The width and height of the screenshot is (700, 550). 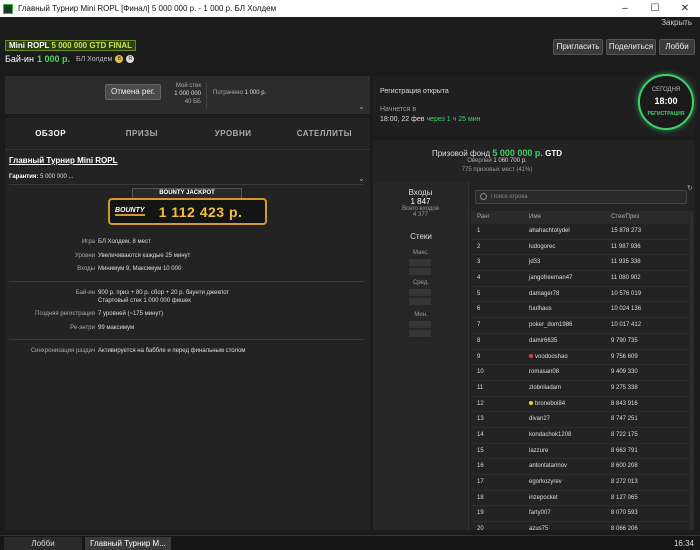 I want to click on table-row: 8 damir6635 9 790 735, so click(x=580, y=342).